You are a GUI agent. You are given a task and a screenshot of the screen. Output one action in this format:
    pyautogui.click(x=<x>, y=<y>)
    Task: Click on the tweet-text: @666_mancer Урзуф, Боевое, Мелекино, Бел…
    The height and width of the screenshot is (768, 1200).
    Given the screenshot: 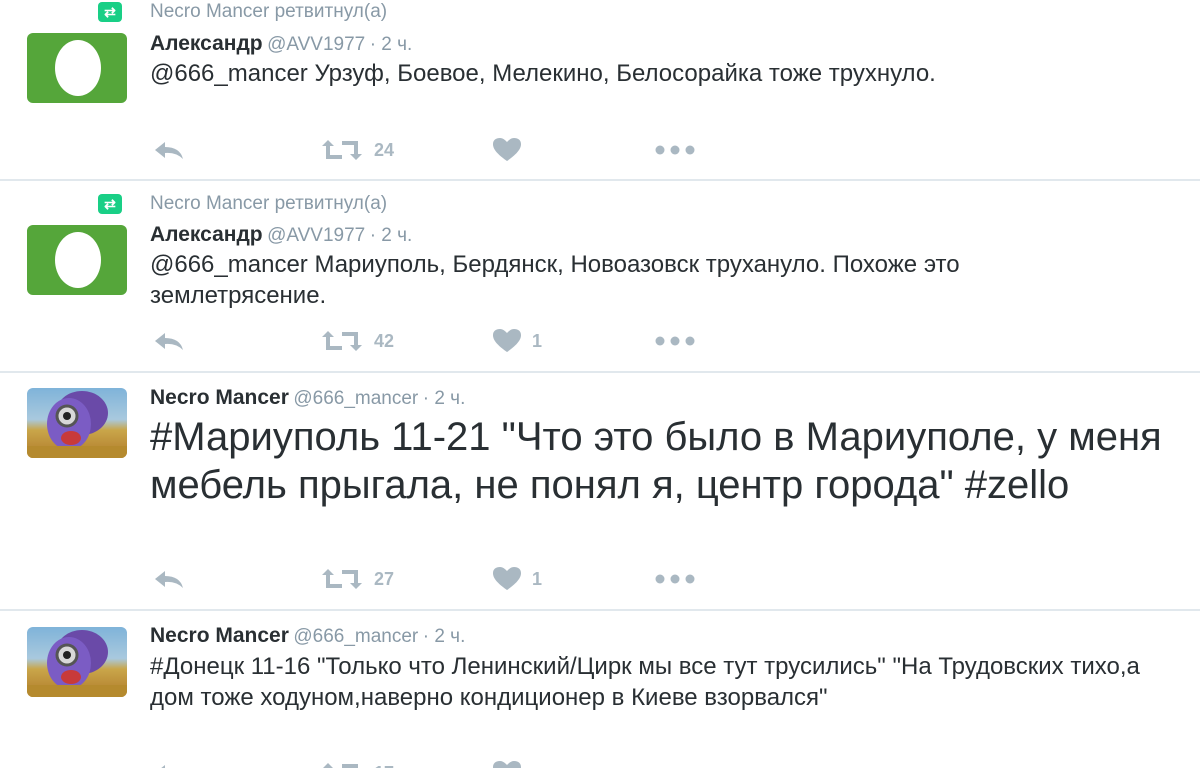 What is the action you would take?
    pyautogui.click(x=543, y=73)
    